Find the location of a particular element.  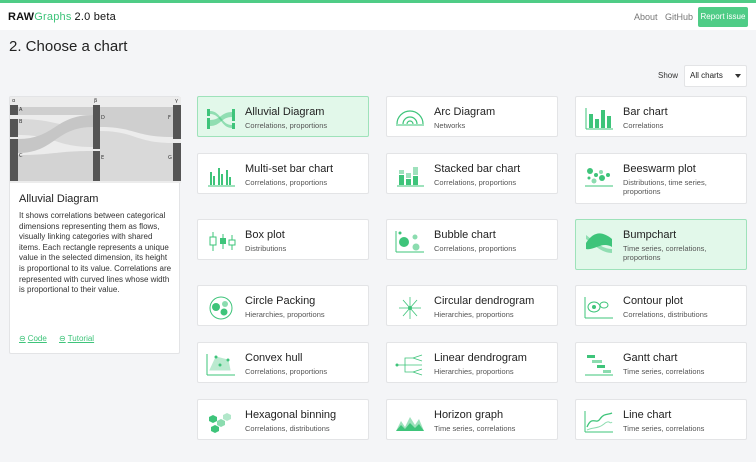

chart-card-bar-chart: Bar chart Correlations is located at coordinates (661, 116).